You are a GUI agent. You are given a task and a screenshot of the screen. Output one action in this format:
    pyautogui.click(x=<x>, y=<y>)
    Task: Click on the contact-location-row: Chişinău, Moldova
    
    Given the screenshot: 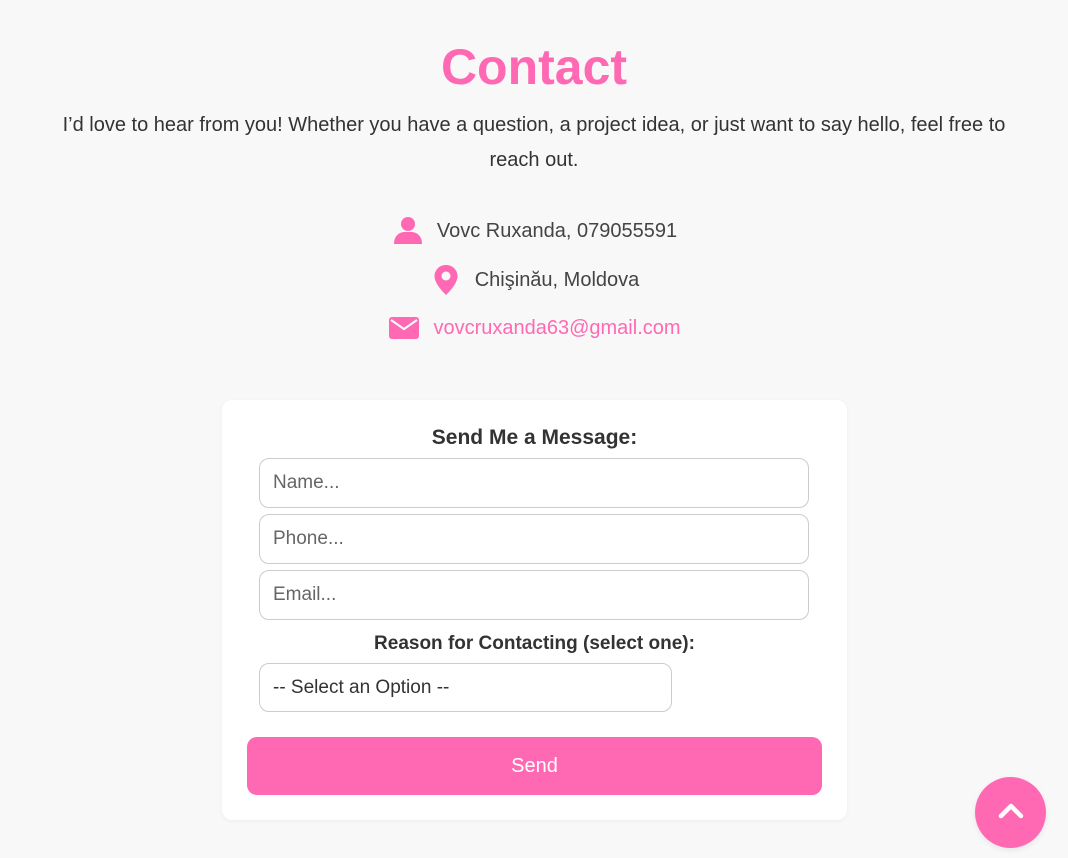 What is the action you would take?
    pyautogui.click(x=534, y=280)
    